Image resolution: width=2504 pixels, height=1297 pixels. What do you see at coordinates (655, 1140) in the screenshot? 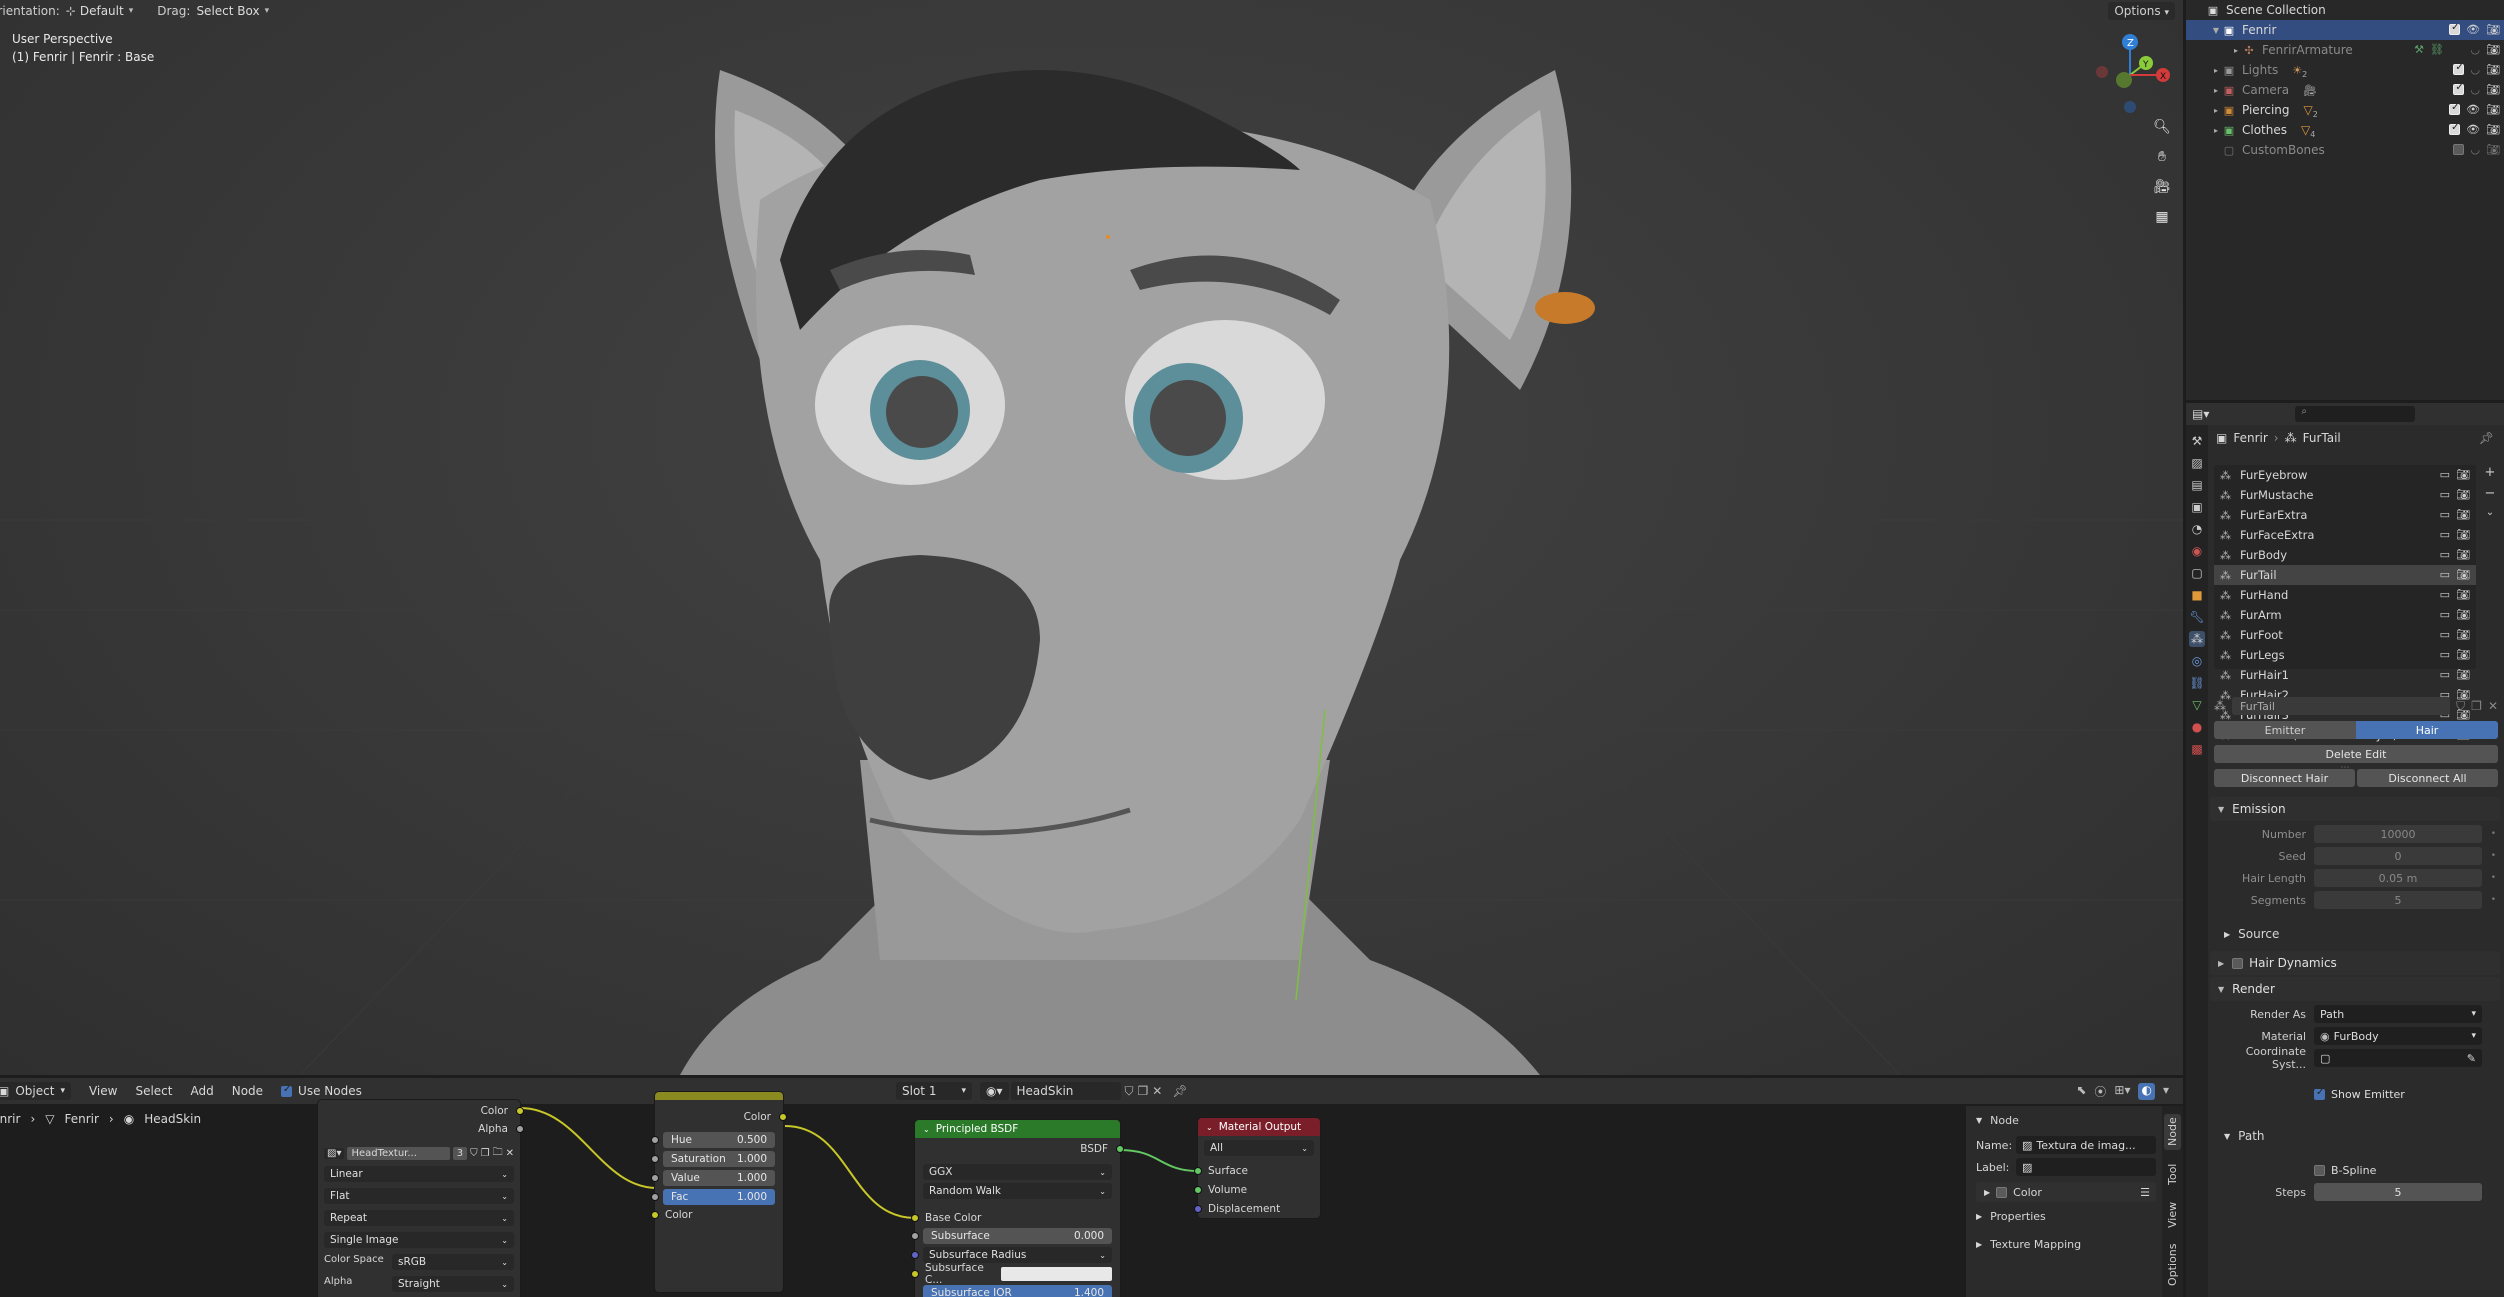
I see `hue-input-socket` at bounding box center [655, 1140].